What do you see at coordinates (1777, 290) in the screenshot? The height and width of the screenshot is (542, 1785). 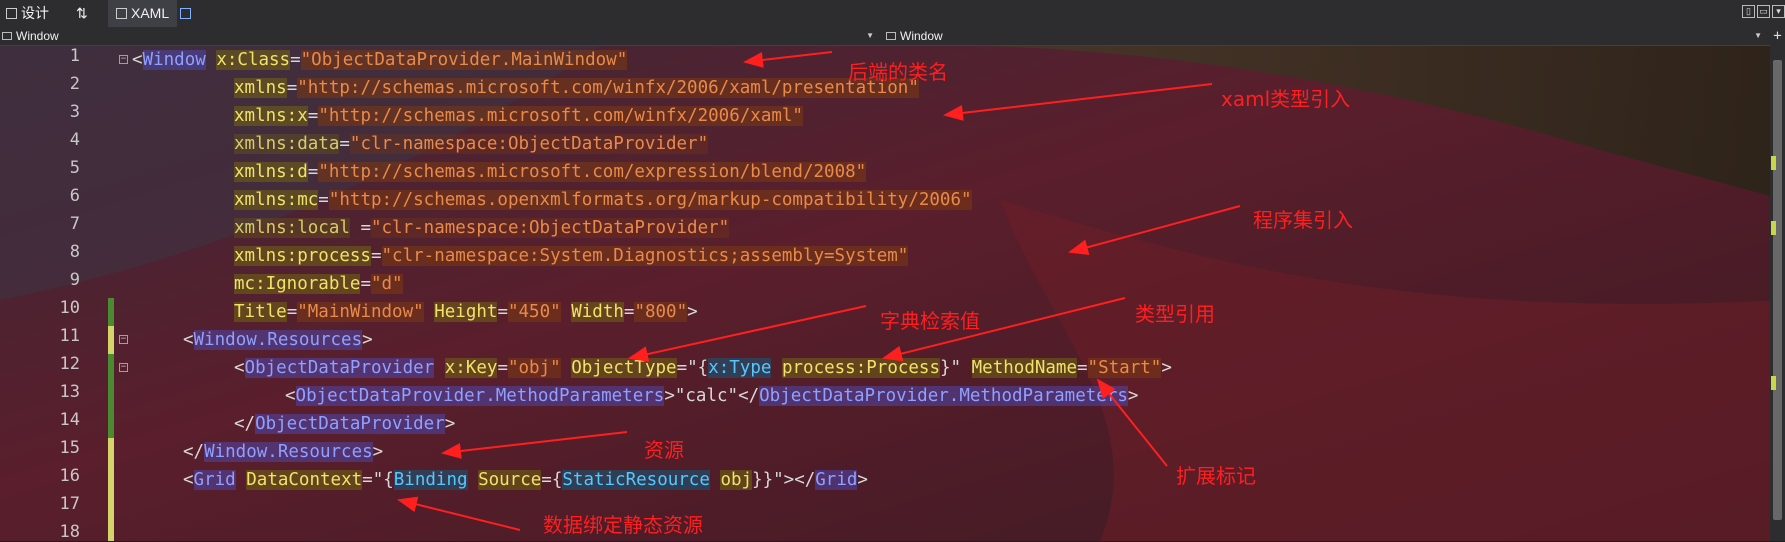 I see `scrollbar-thumb` at bounding box center [1777, 290].